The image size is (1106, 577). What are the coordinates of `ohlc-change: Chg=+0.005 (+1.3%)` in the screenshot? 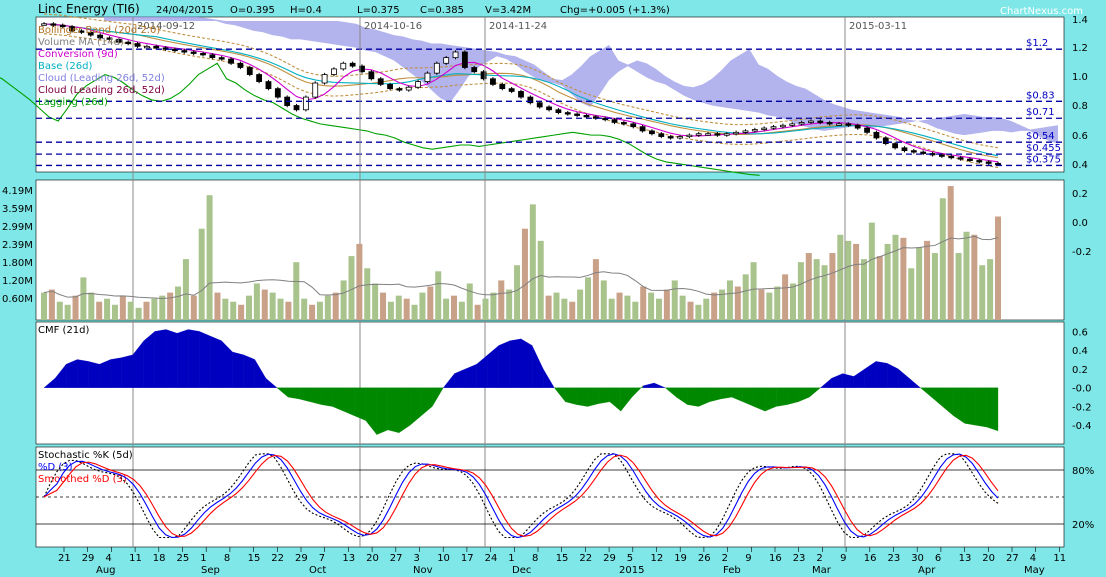 It's located at (615, 10).